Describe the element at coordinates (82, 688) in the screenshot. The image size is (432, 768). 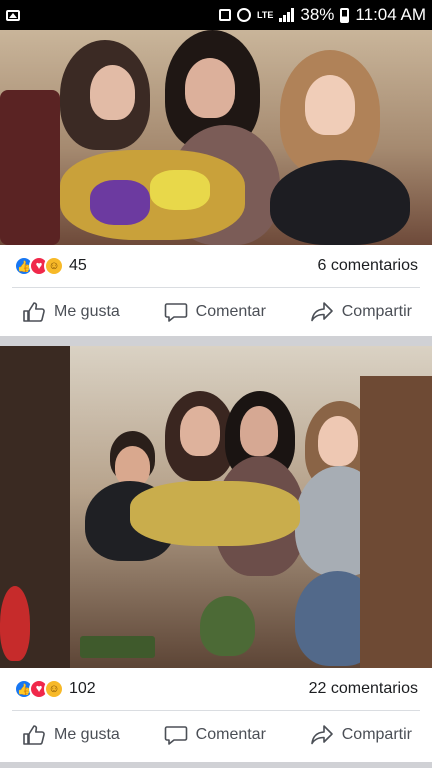
I see `reaction-count: 102` at that location.